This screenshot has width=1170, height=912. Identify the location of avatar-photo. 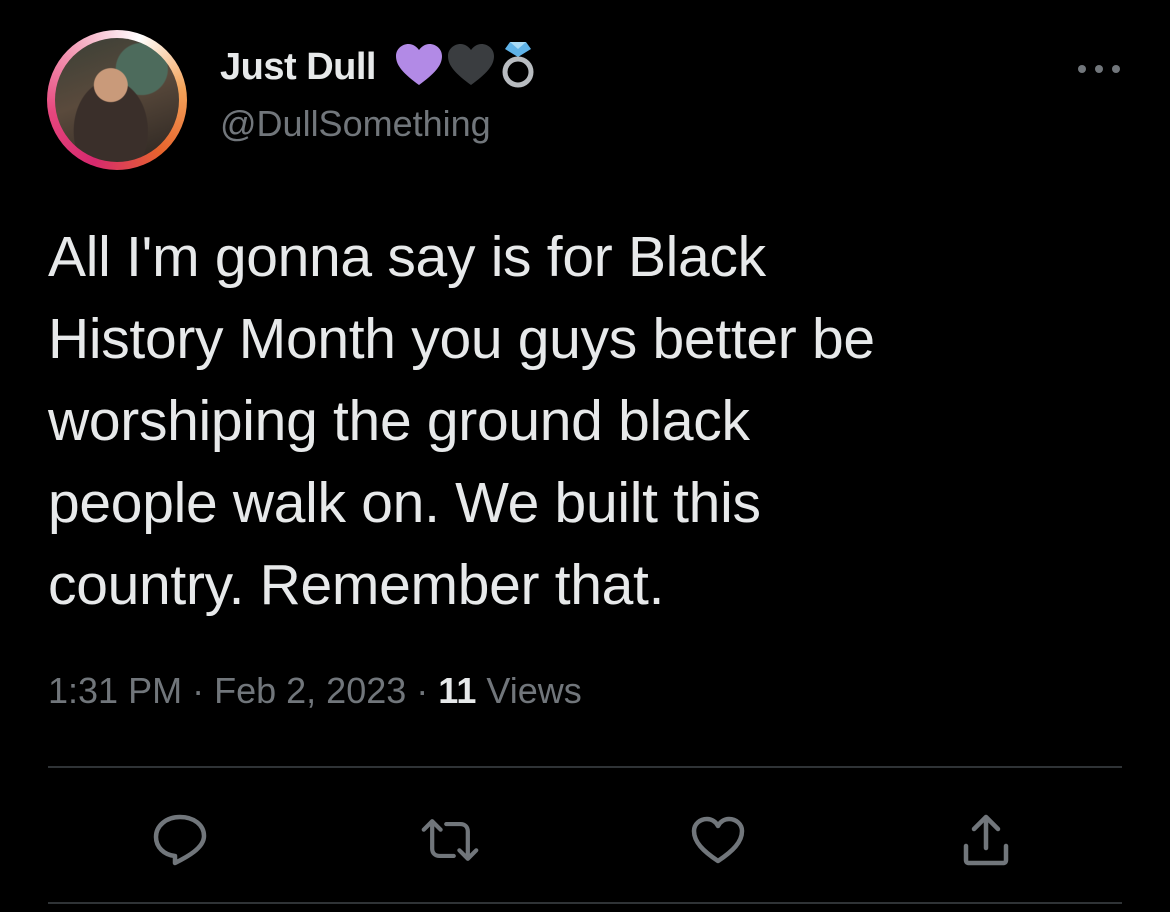
(117, 100).